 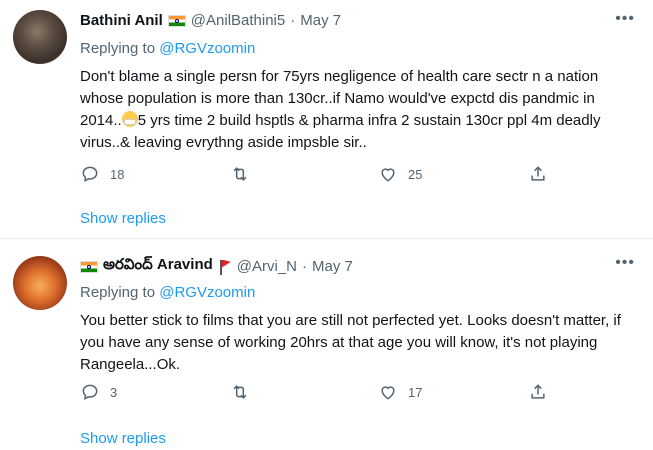 What do you see at coordinates (326, 238) in the screenshot?
I see `divider` at bounding box center [326, 238].